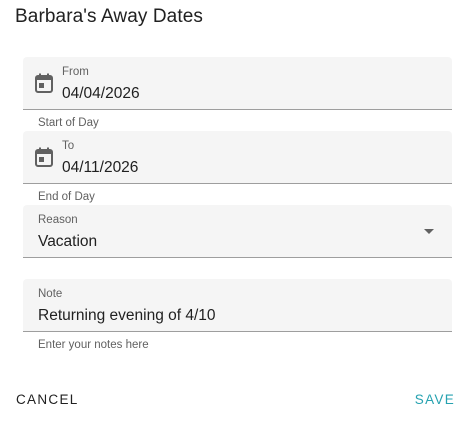 The height and width of the screenshot is (424, 469). What do you see at coordinates (93, 345) in the screenshot?
I see `note-helper-text: Enter your notes here` at bounding box center [93, 345].